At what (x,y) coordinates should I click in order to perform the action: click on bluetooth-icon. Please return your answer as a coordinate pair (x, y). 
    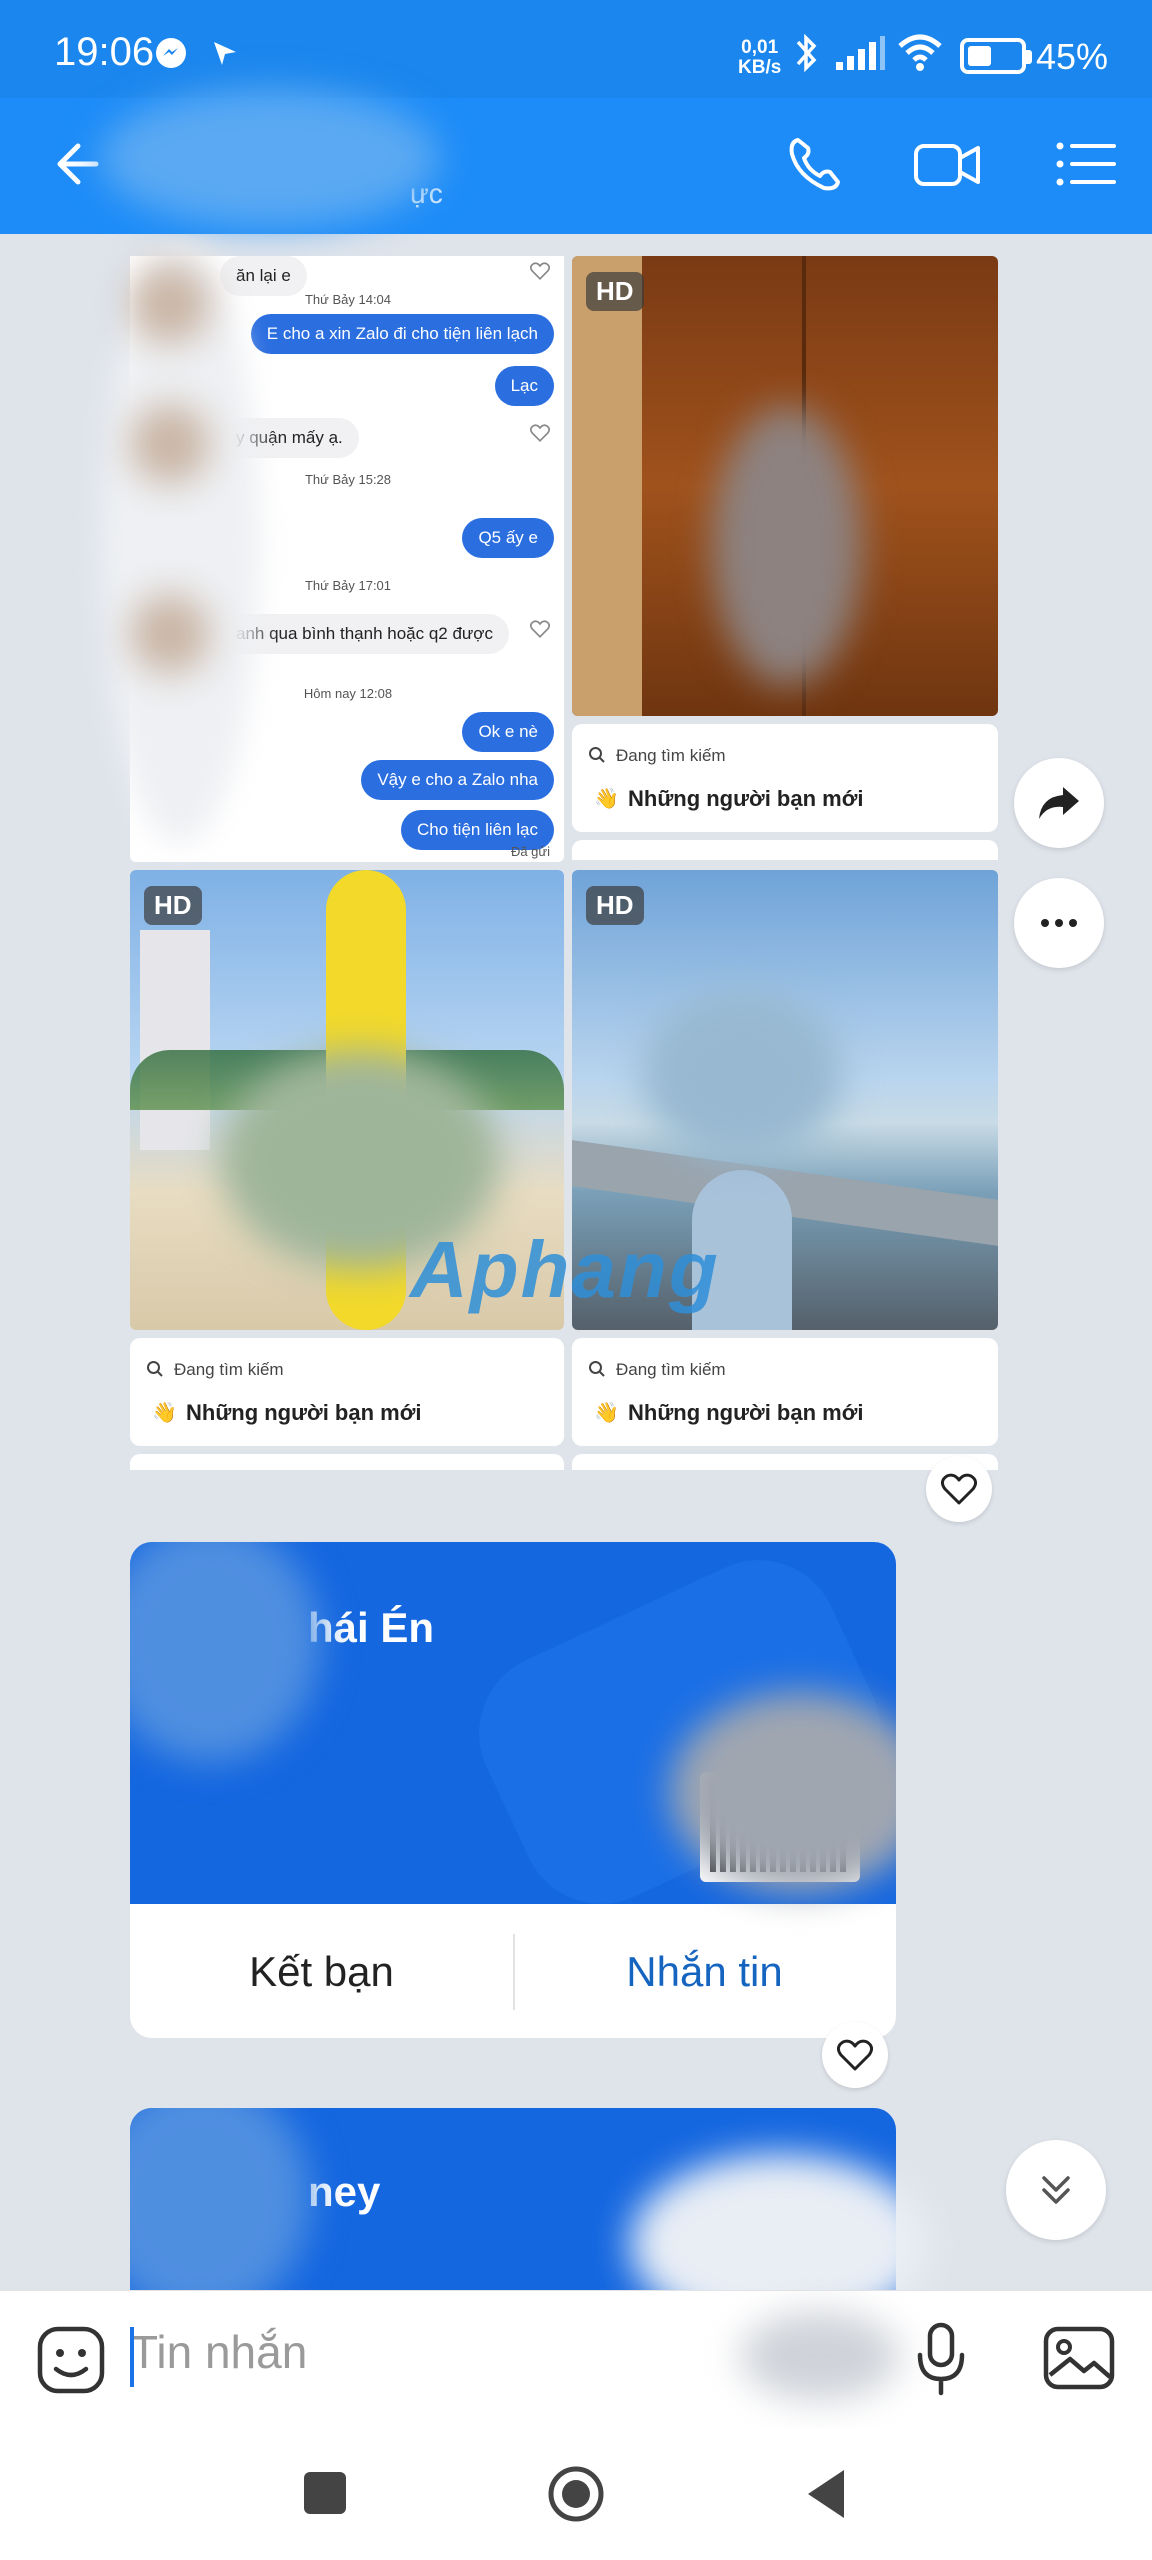
    Looking at the image, I should click on (806, 53).